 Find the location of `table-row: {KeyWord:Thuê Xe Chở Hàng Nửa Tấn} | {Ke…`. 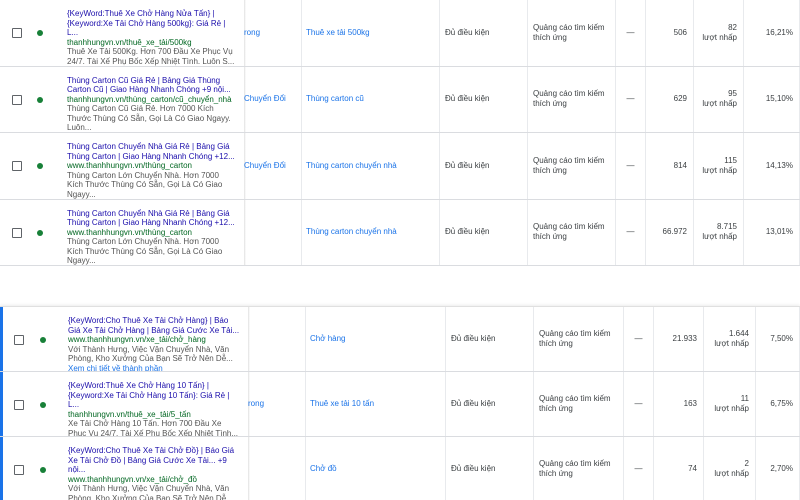

table-row: {KeyWord:Thuê Xe Chở Hàng Nửa Tấn} | {Ke… is located at coordinates (400, 33).